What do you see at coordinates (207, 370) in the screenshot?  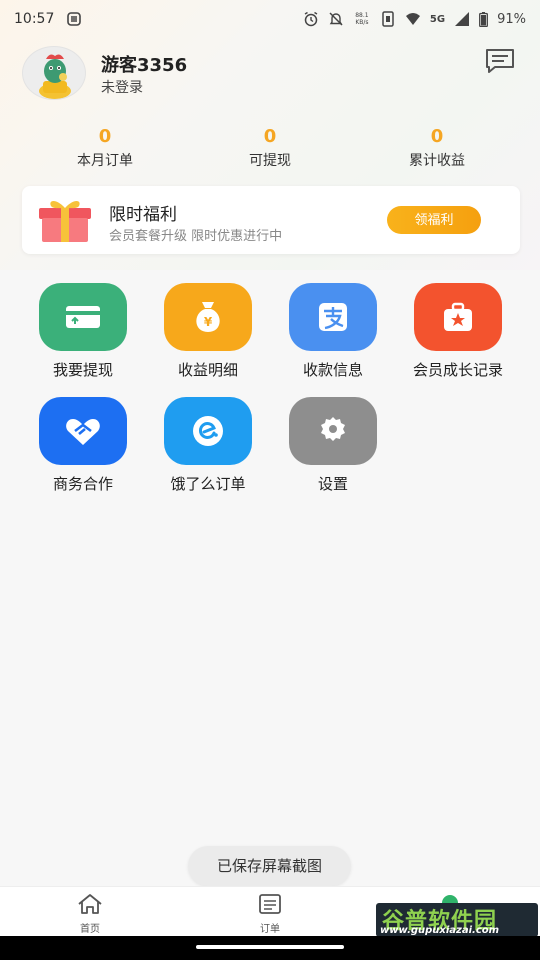 I see `grid-label: 收益明细` at bounding box center [207, 370].